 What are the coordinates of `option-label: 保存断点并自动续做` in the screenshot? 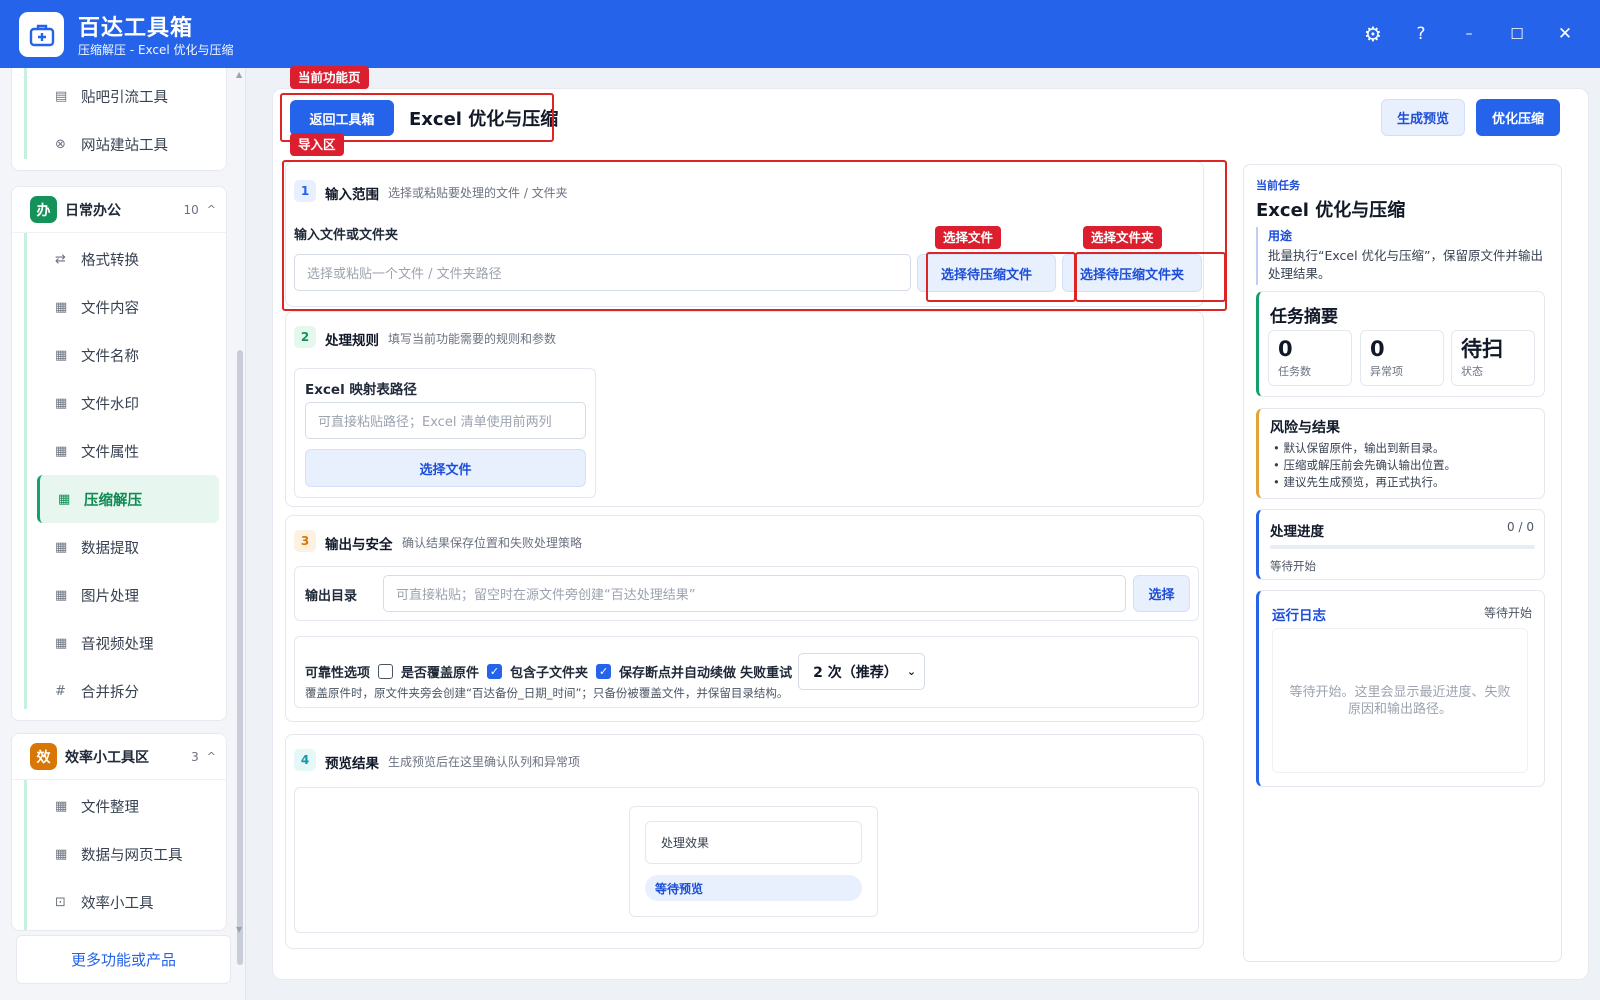 It's located at (678, 673).